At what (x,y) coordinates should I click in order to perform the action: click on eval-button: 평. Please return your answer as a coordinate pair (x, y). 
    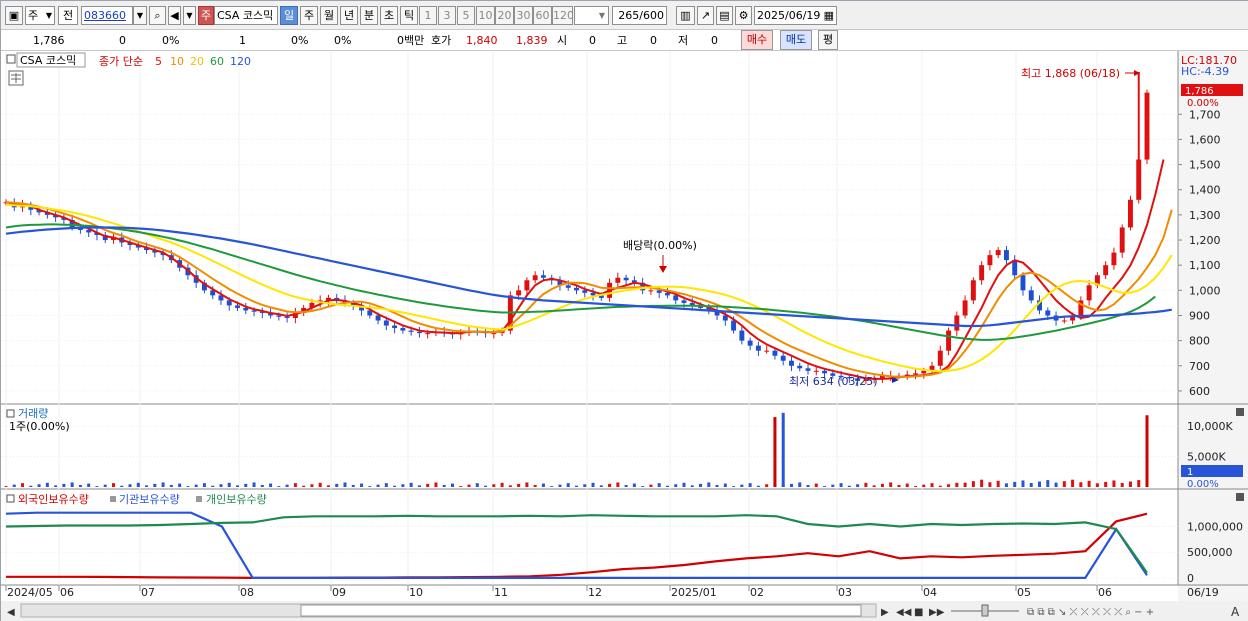
    Looking at the image, I should click on (828, 40).